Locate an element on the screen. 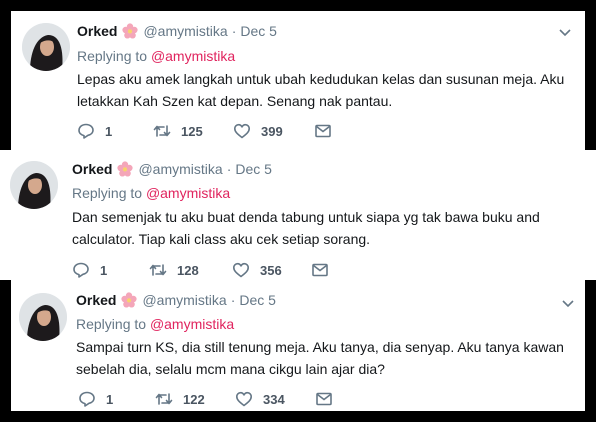 This screenshot has height=422, width=596. like-count: 399 is located at coordinates (272, 131).